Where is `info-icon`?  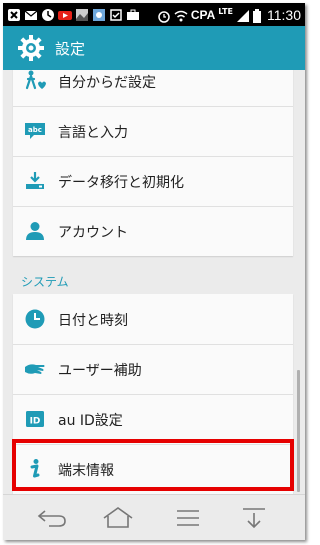
info-icon is located at coordinates (35, 469).